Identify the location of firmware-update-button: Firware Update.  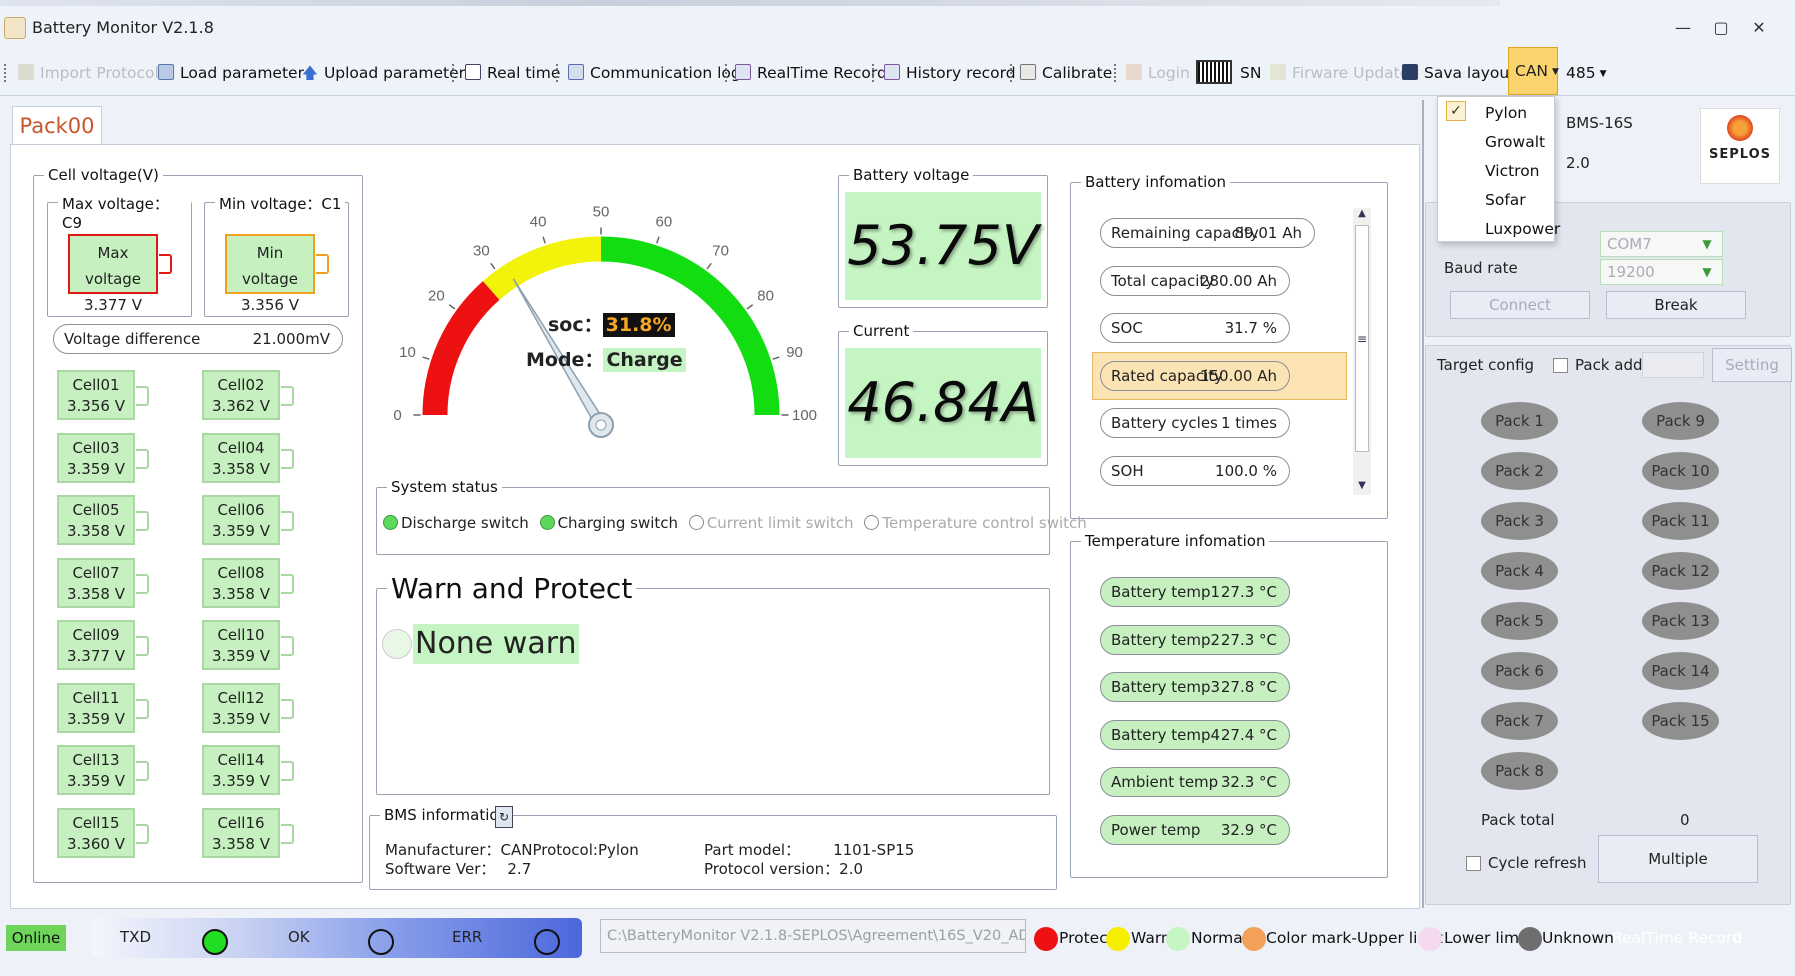
(1339, 73).